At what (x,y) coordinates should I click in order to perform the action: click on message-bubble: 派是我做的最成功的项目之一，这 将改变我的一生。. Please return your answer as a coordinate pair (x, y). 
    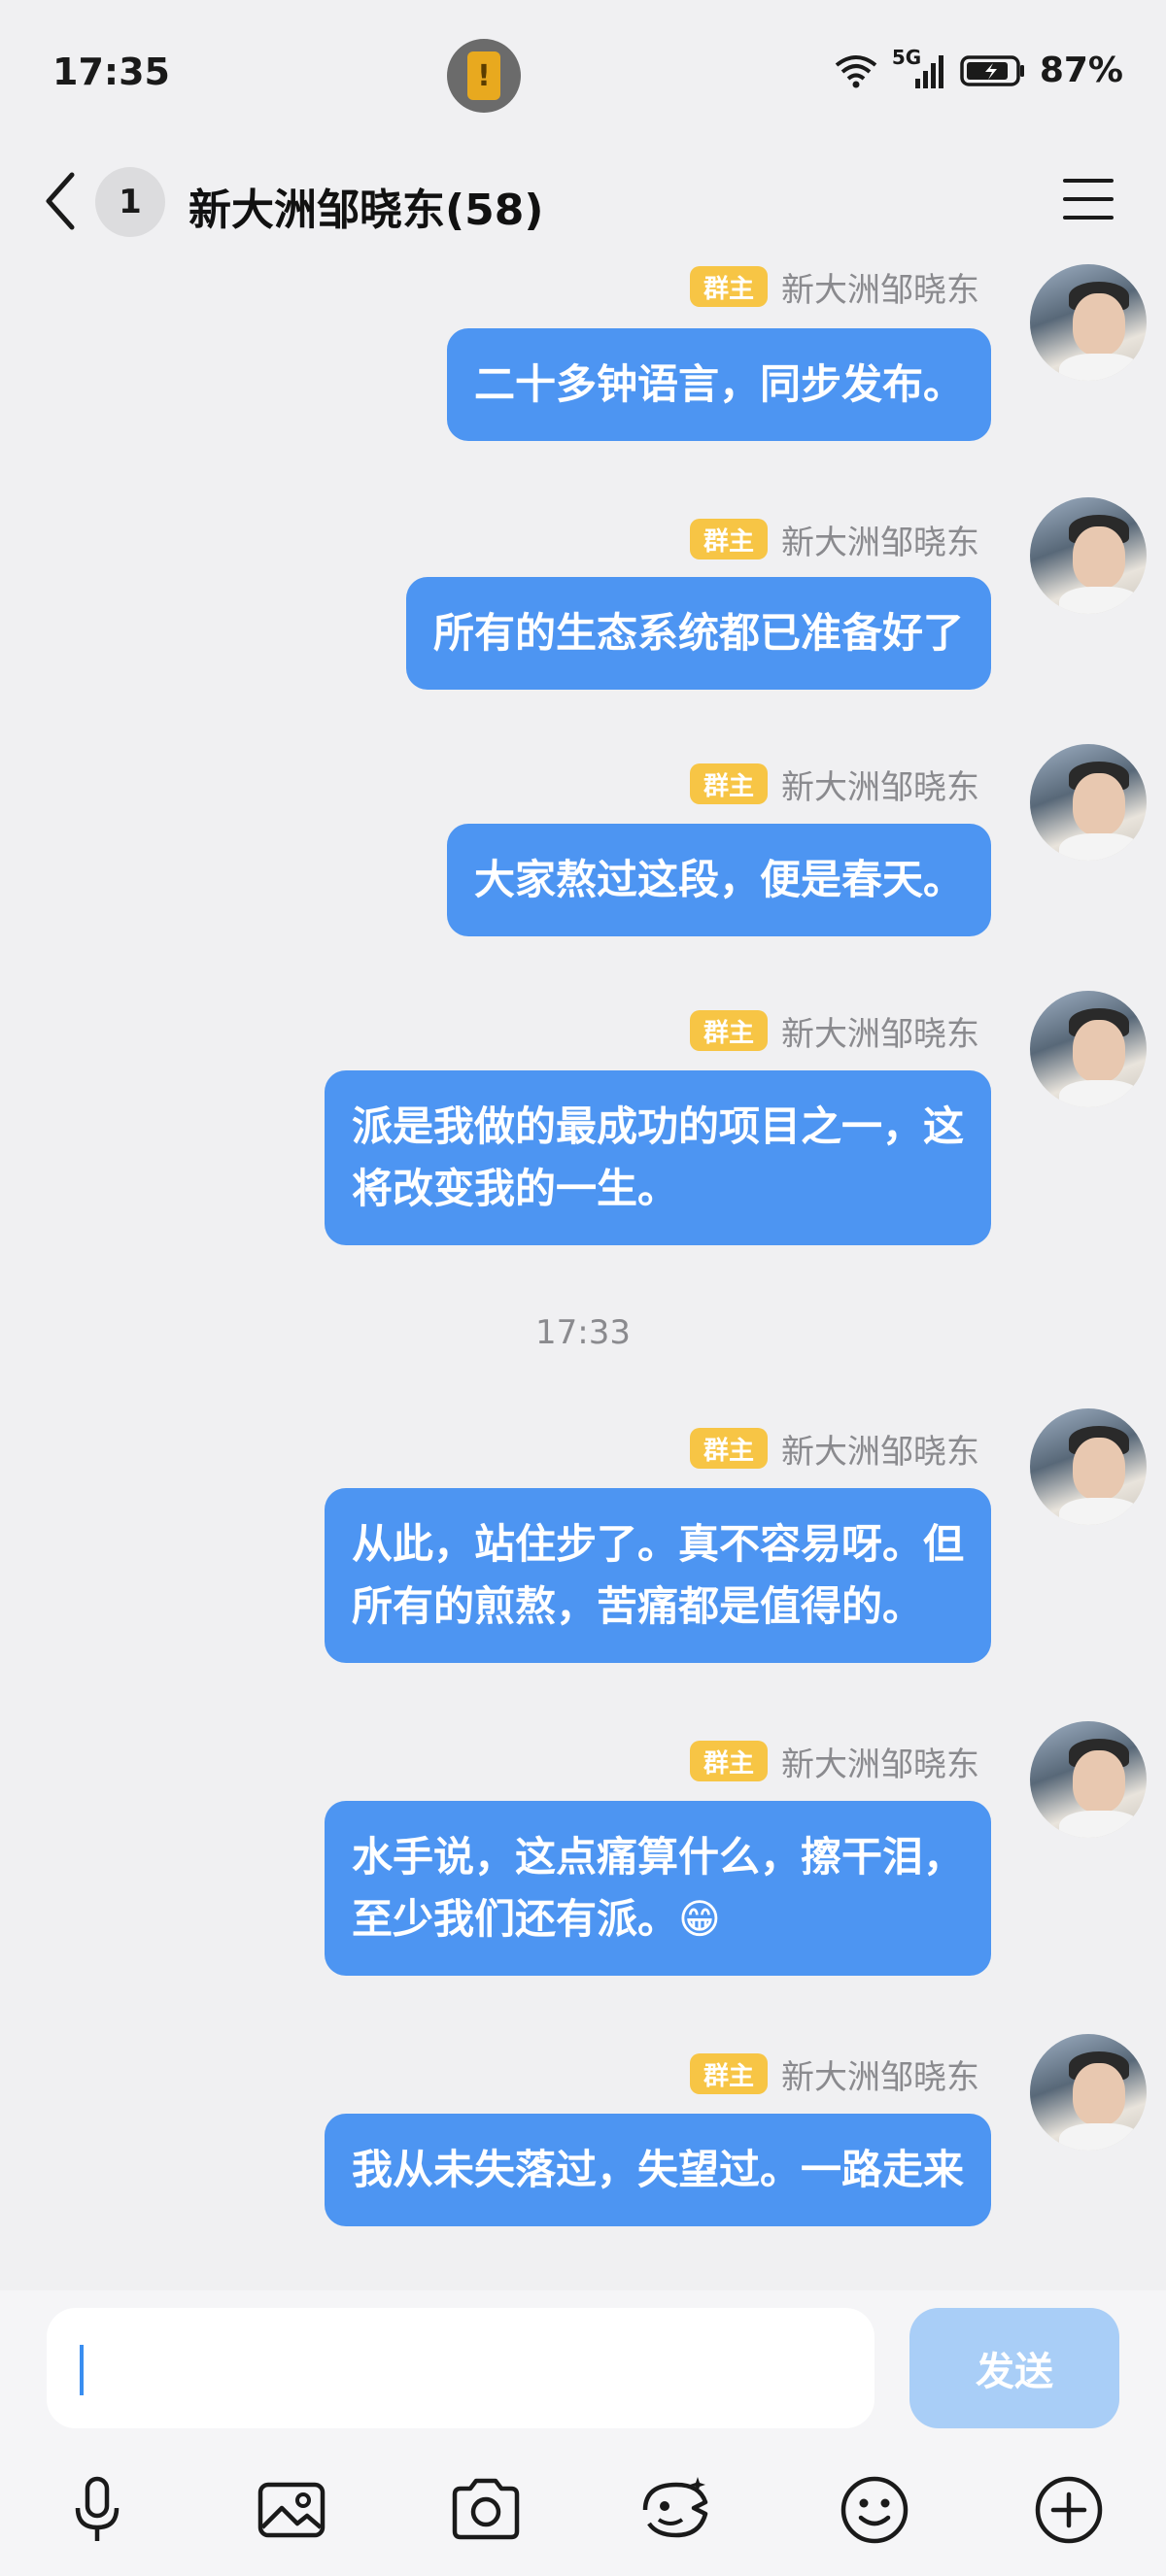
    Looking at the image, I should click on (657, 1157).